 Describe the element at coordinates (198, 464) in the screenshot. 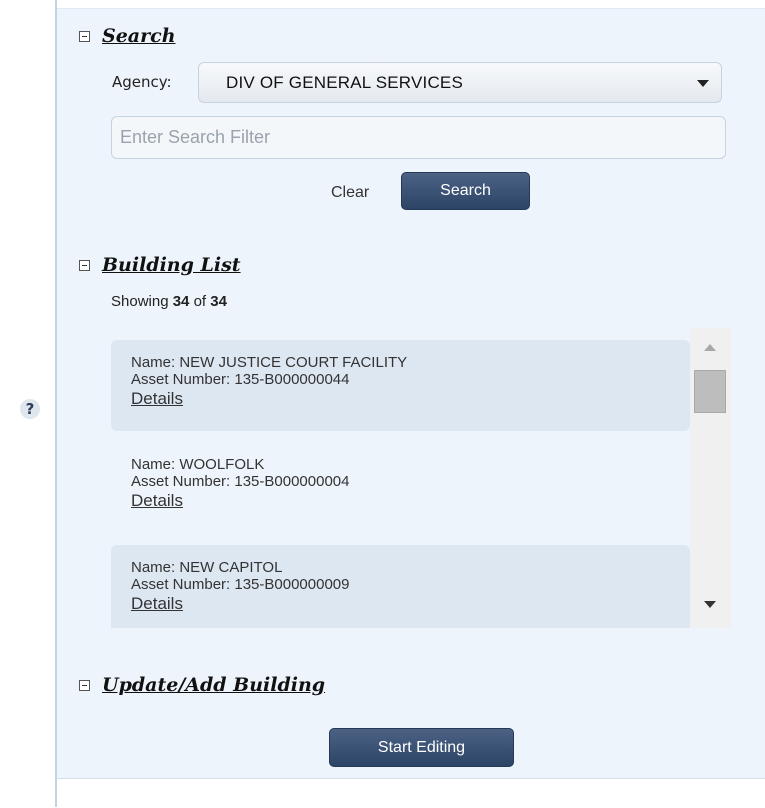

I see `building-name: Name: WOOLFOLK` at that location.